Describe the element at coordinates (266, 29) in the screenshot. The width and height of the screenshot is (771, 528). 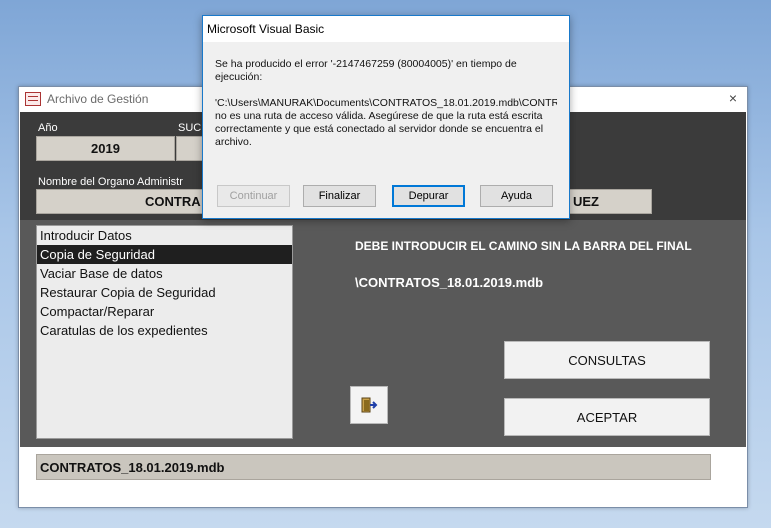
I see `dialog-title: Microsoft Visual Basic` at that location.